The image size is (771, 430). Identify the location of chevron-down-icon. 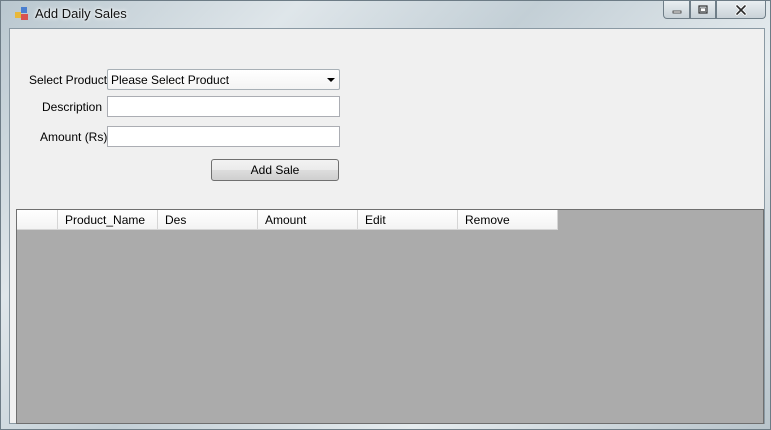
(331, 80).